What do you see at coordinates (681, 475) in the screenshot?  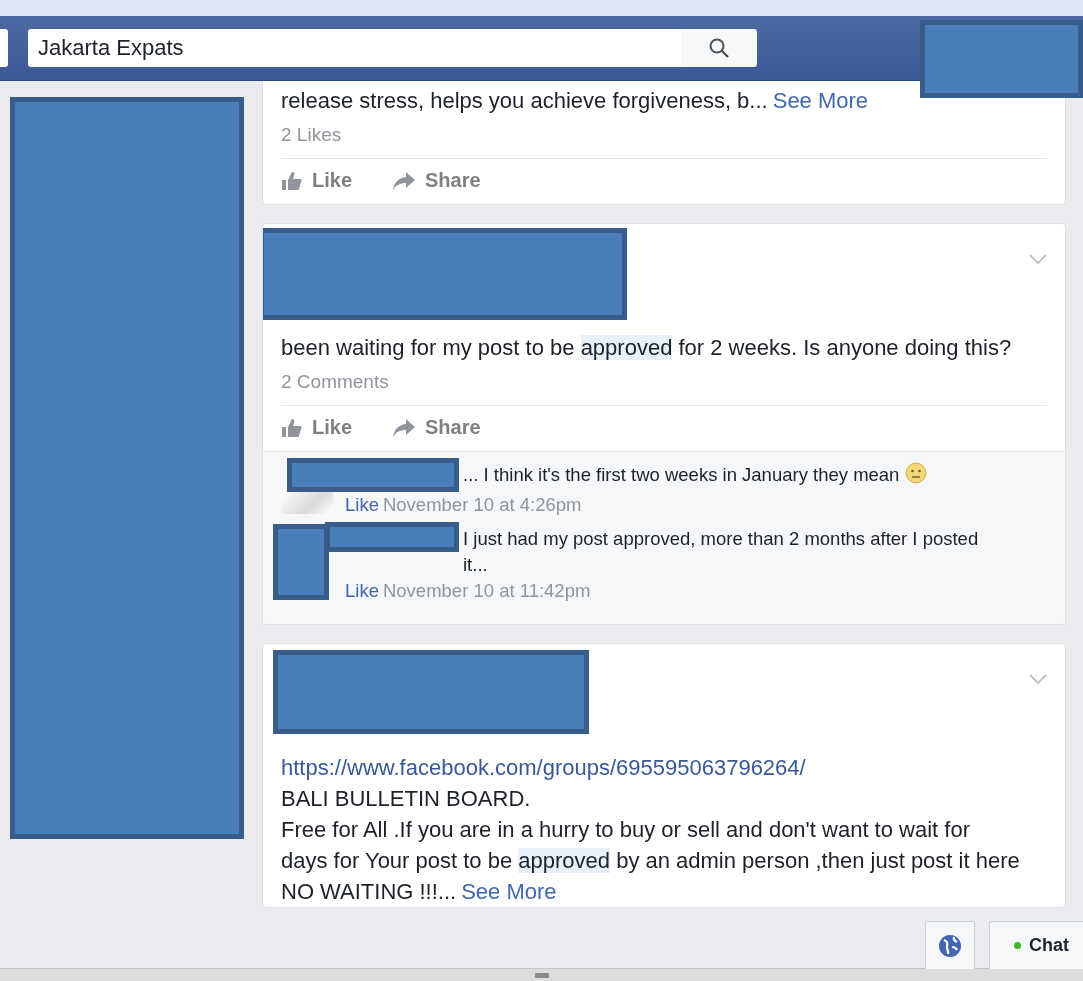 I see `comment-text: ... I think it's the first two weeks in January they mean` at bounding box center [681, 475].